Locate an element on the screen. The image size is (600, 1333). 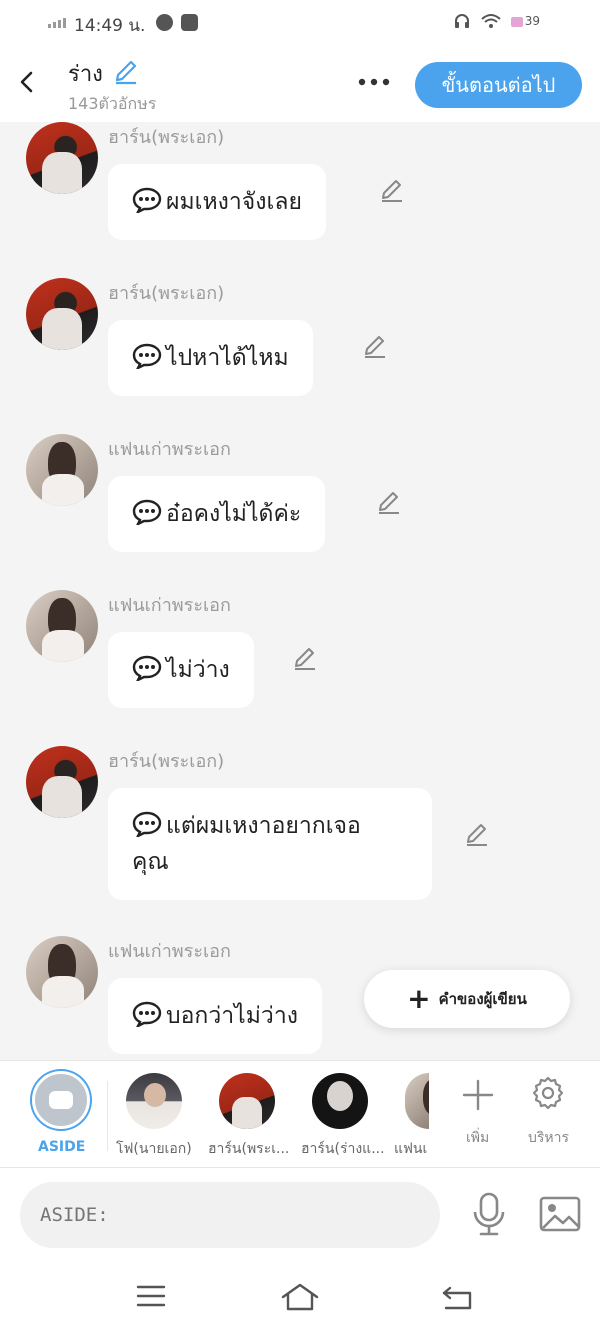
recent-apps-icon is located at coordinates (151, 1296).